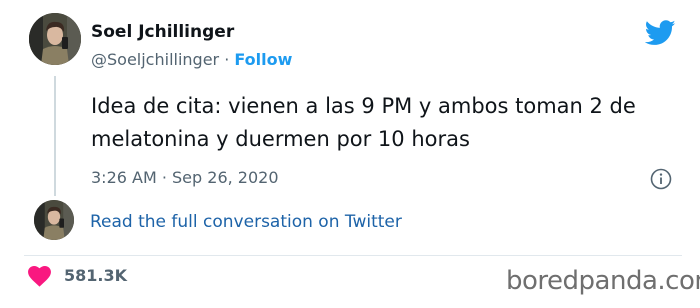  I want to click on heart-icon, so click(39, 276).